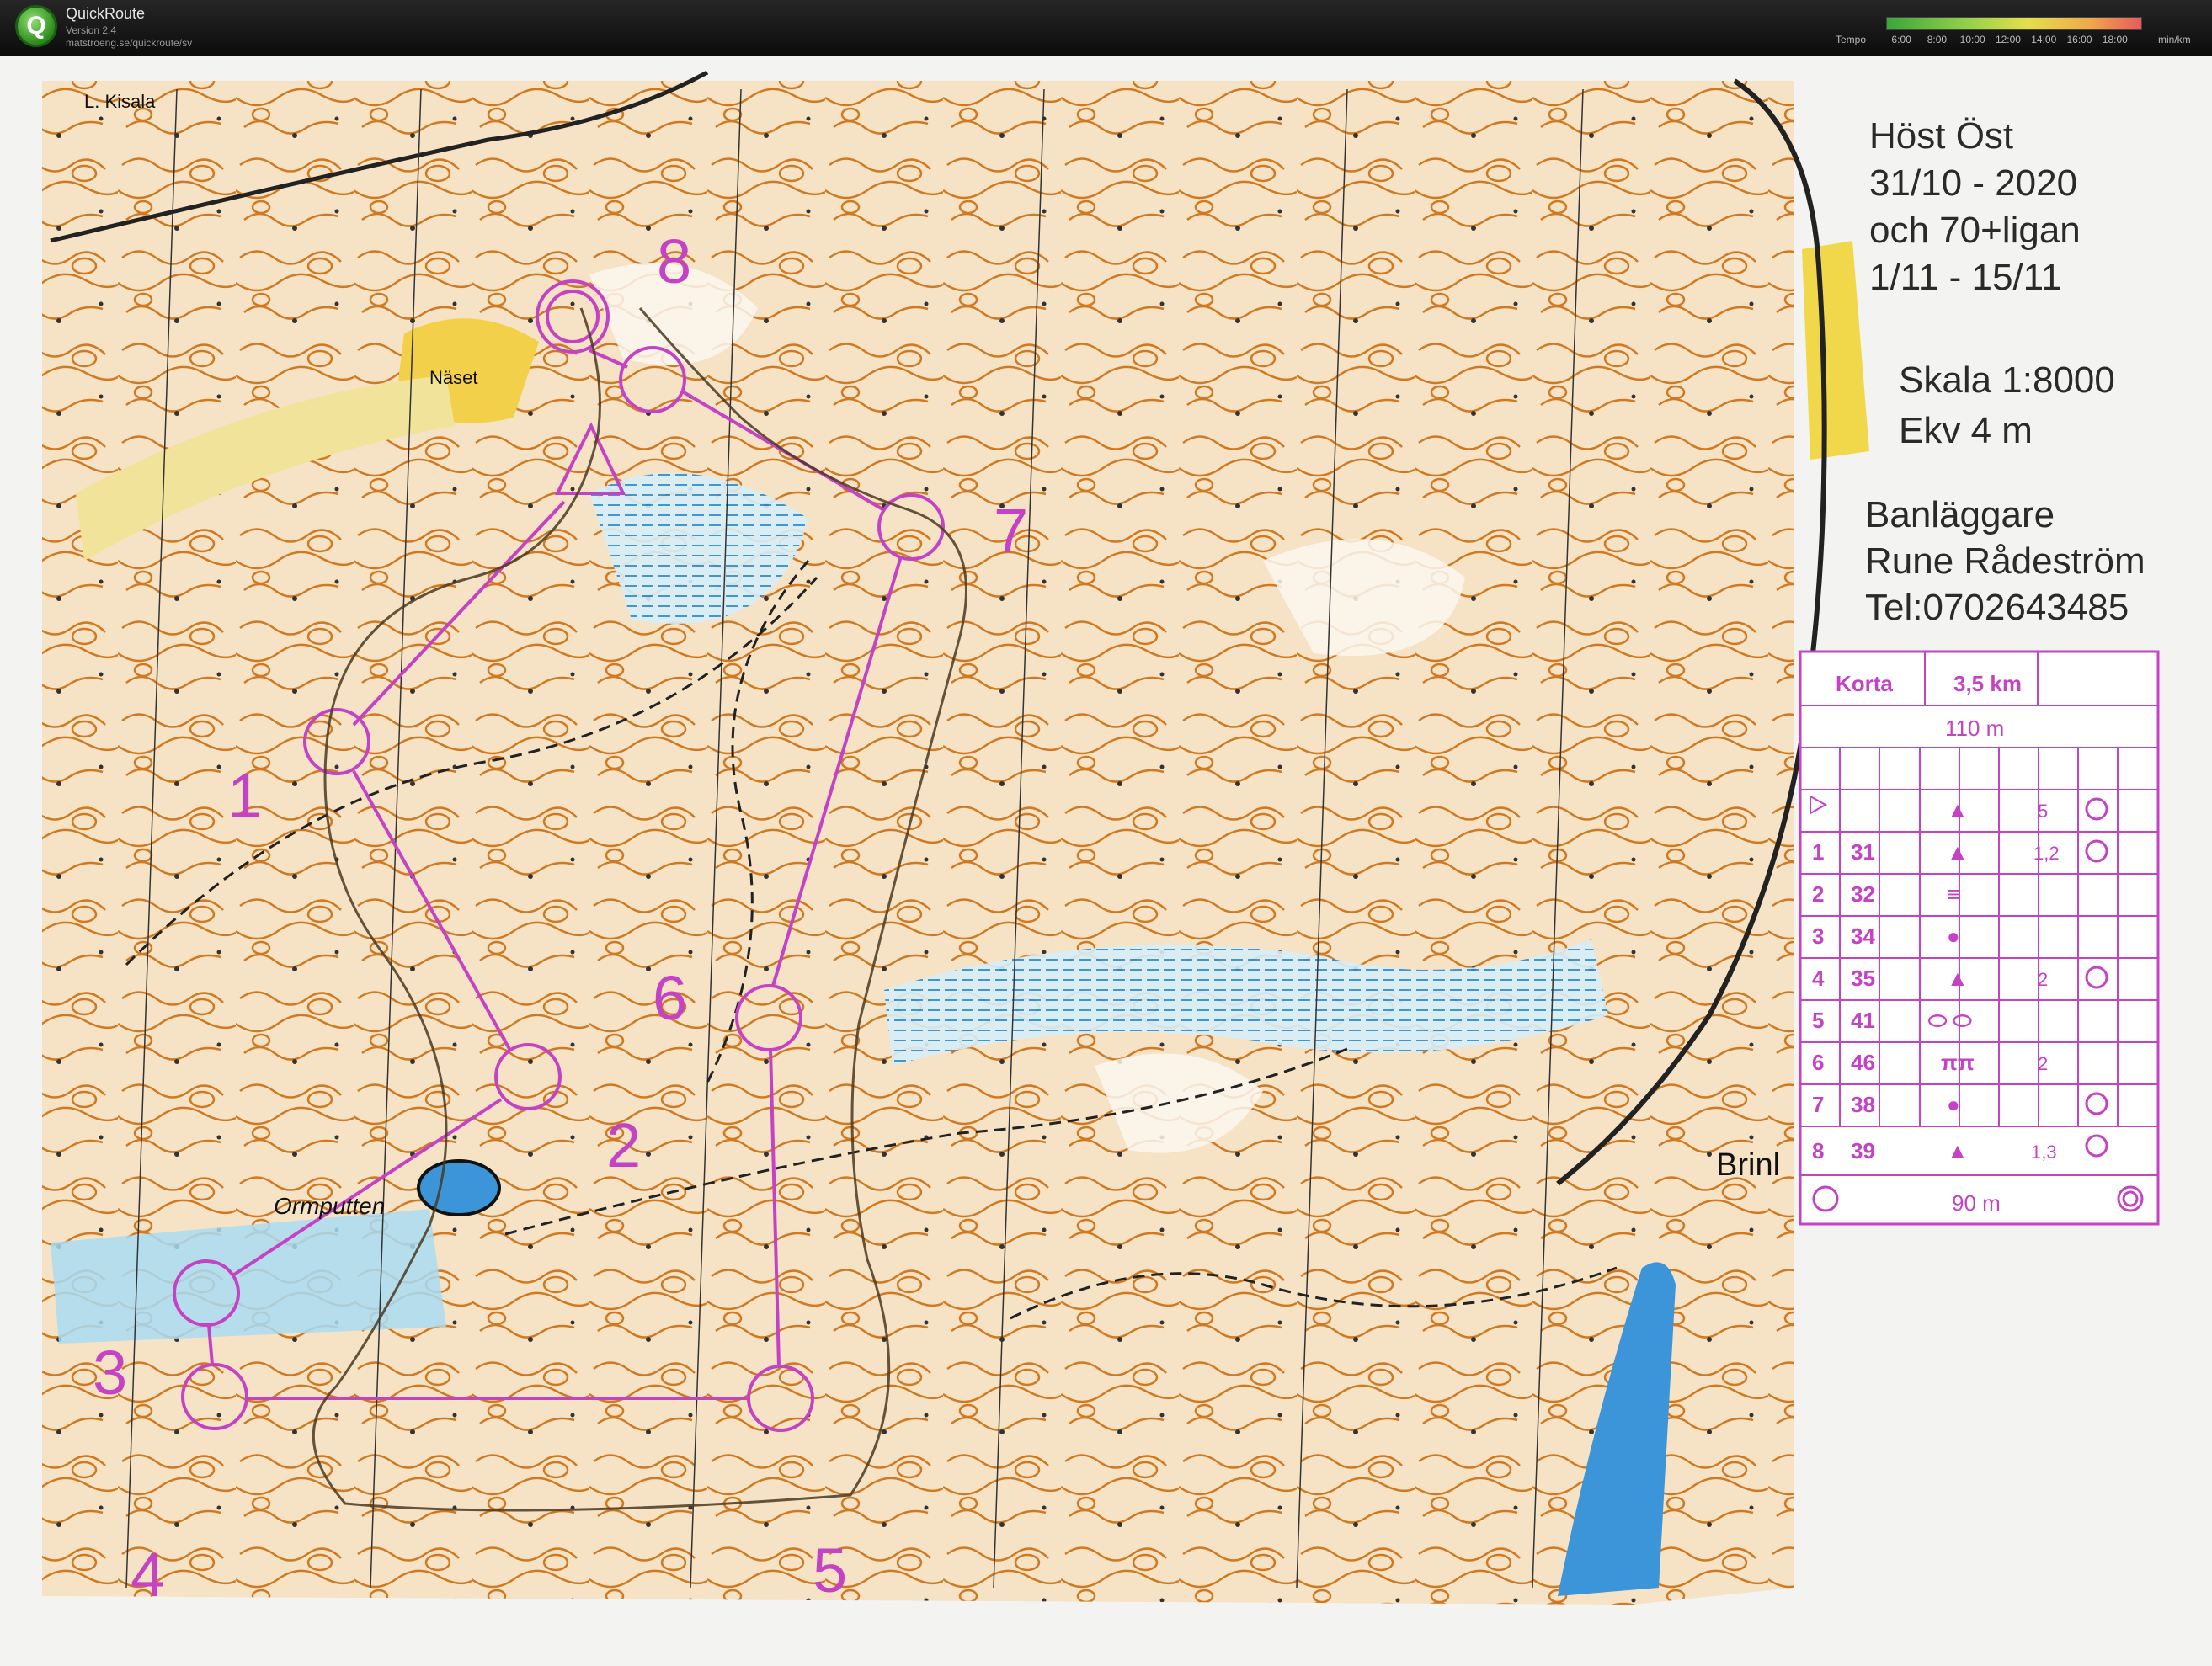  I want to click on control-number: 1, so click(245, 796).